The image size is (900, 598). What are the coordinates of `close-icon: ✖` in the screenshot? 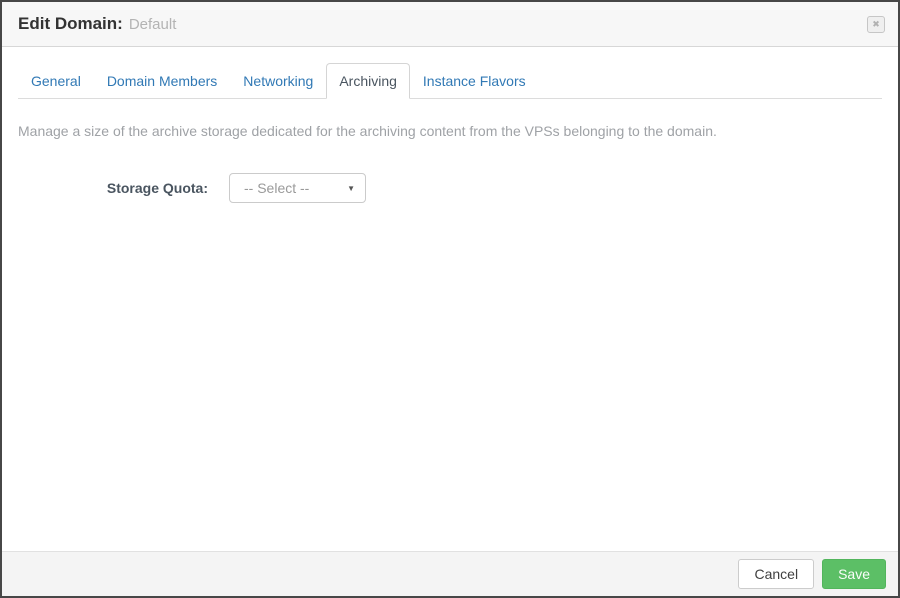 It's located at (876, 24).